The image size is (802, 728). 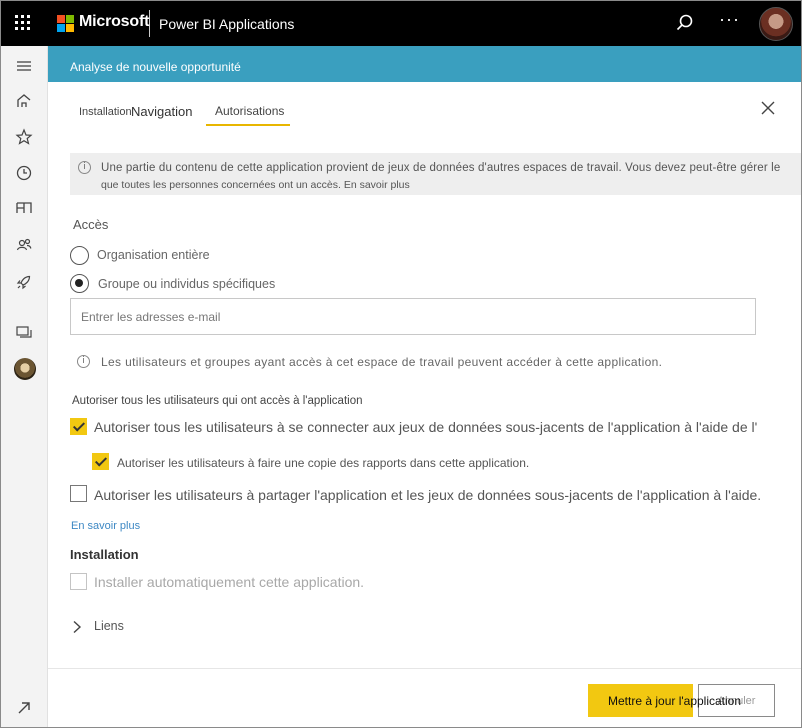 What do you see at coordinates (24, 282) in the screenshot?
I see `deployment-rocket-icon` at bounding box center [24, 282].